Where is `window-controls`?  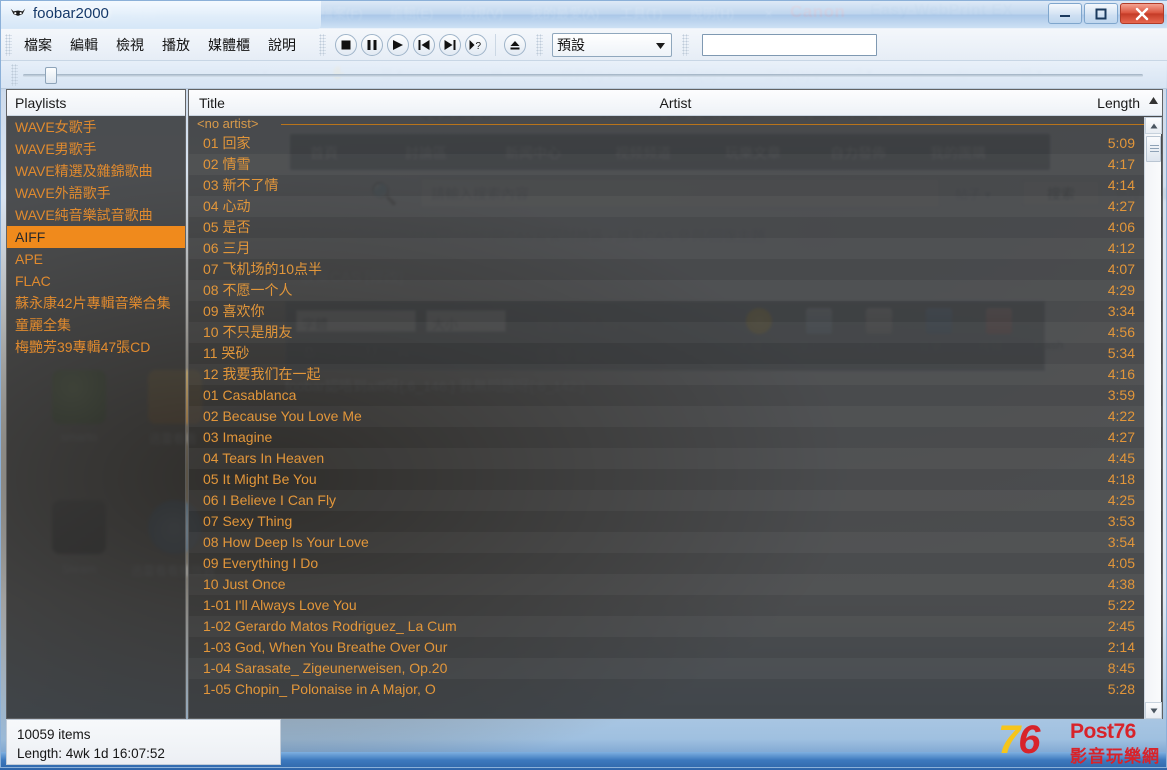
window-controls is located at coordinates (1106, 13).